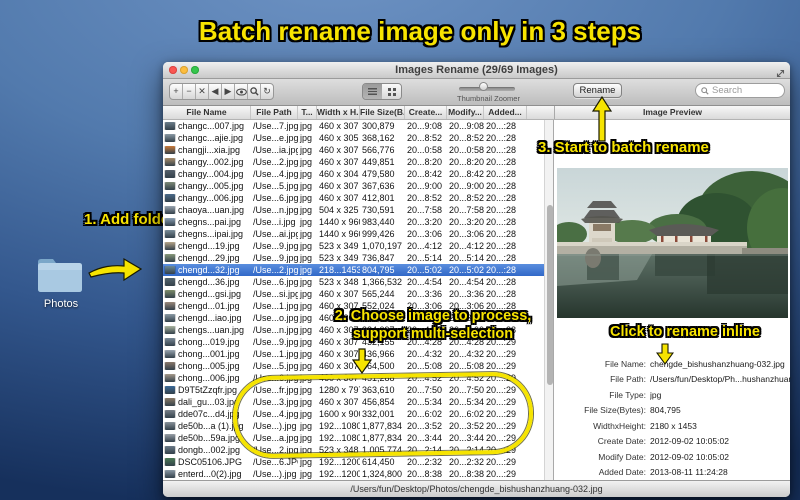 The height and width of the screenshot is (500, 800). Describe the element at coordinates (173, 70) in the screenshot. I see `close-window-button` at that location.